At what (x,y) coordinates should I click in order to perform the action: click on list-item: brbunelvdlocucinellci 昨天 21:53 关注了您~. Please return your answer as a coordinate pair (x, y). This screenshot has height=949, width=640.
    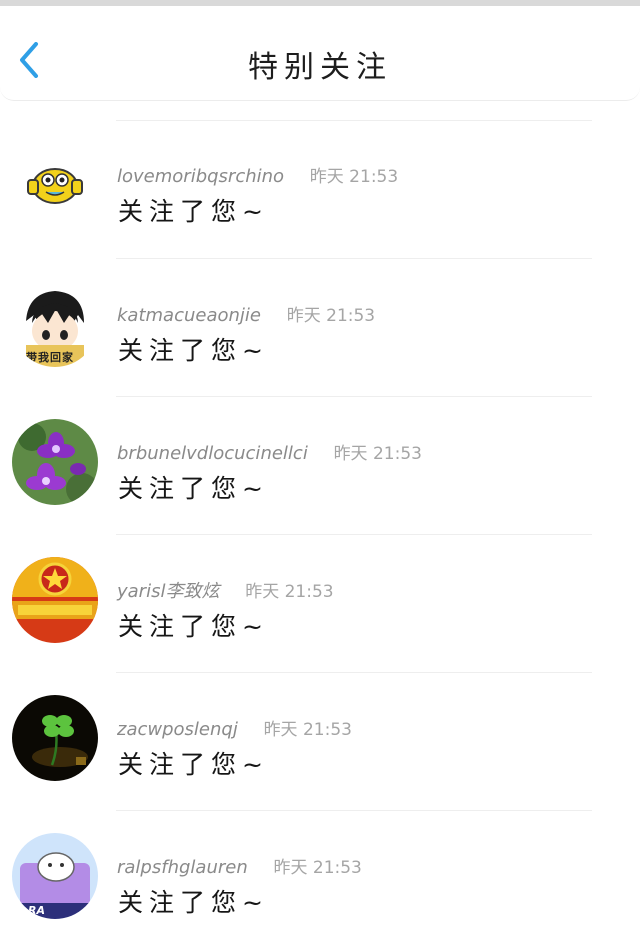
    Looking at the image, I should click on (320, 466).